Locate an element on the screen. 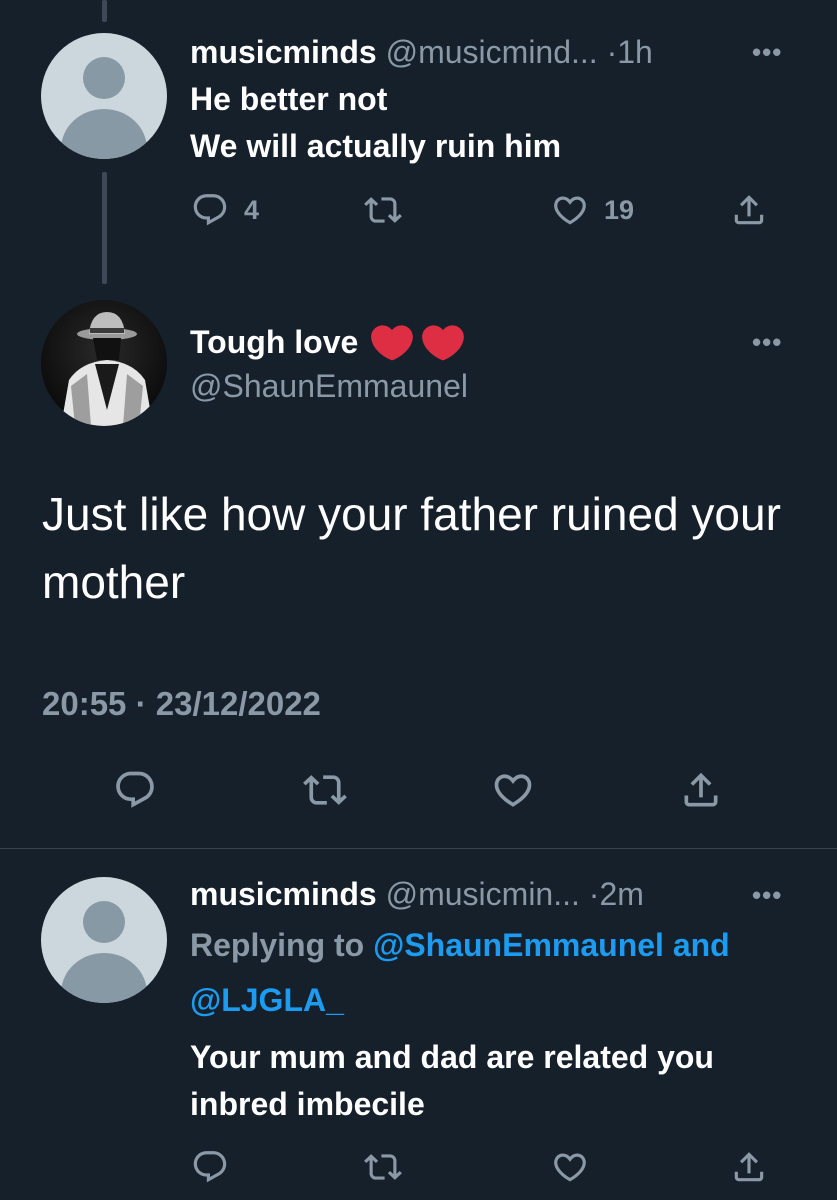  date: 23/12/2022 is located at coordinates (238, 703).